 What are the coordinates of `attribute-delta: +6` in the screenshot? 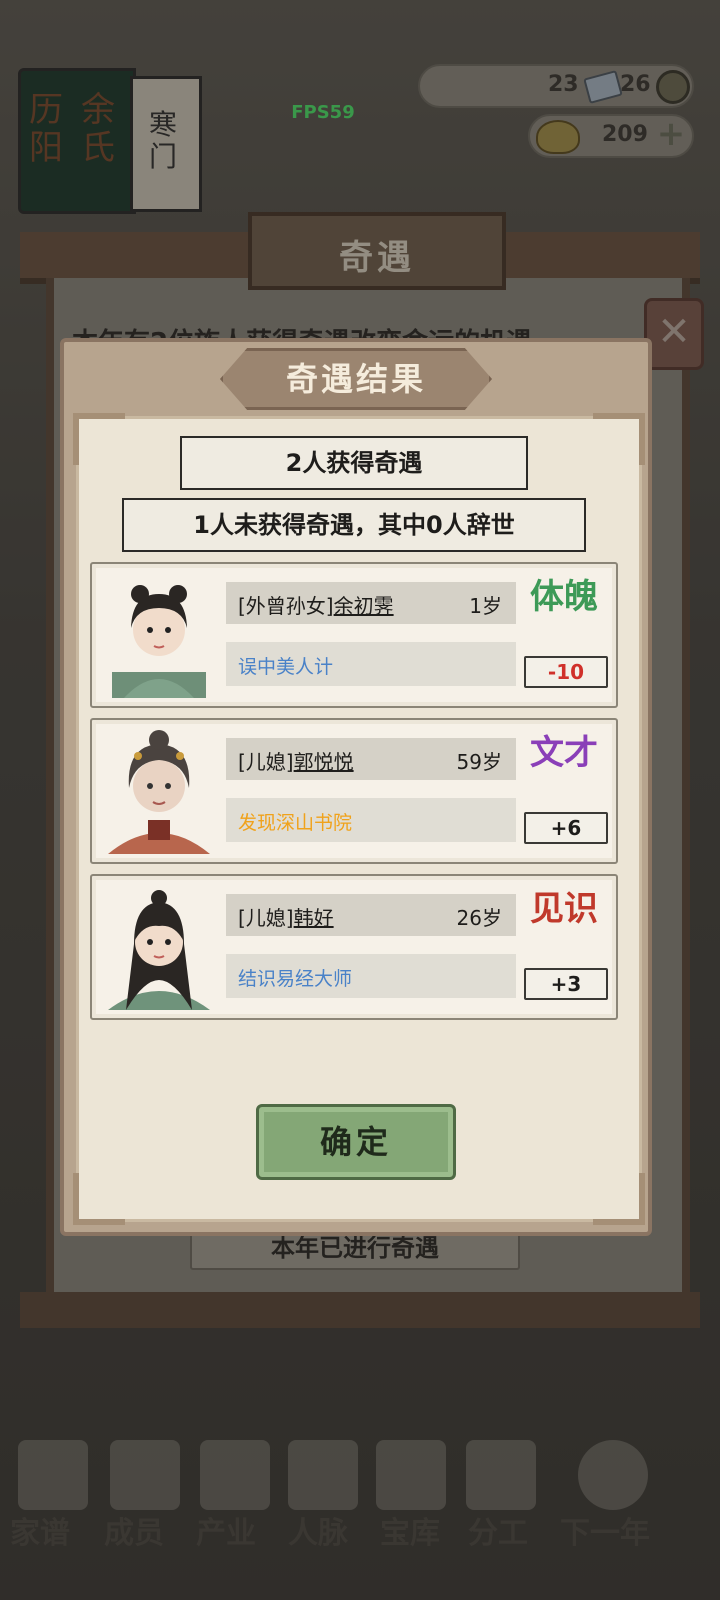 It's located at (566, 828).